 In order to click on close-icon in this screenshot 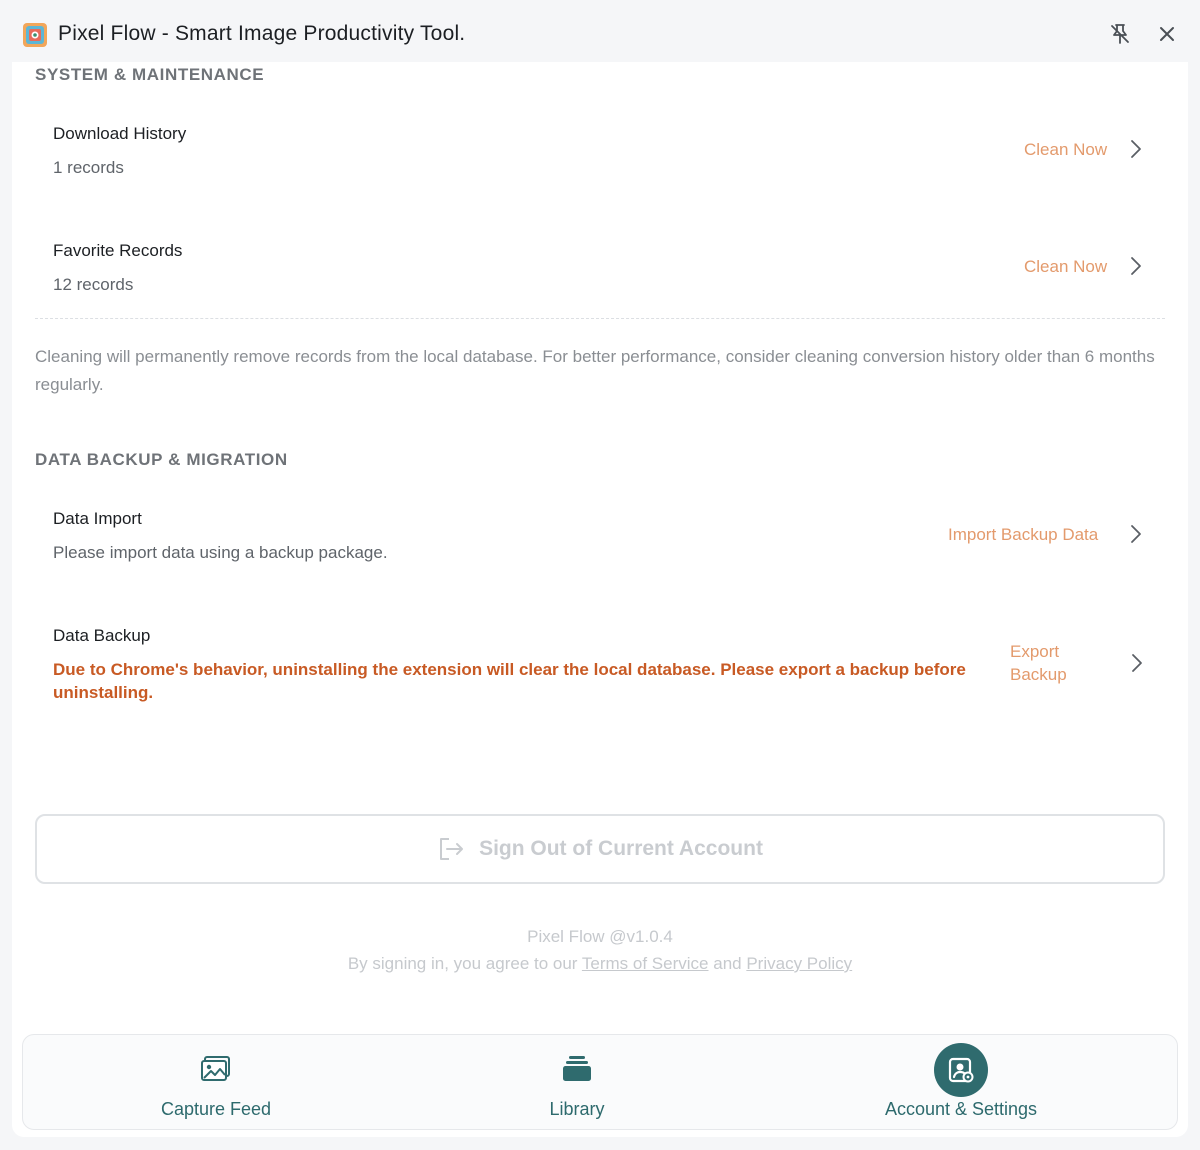, I will do `click(1167, 34)`.